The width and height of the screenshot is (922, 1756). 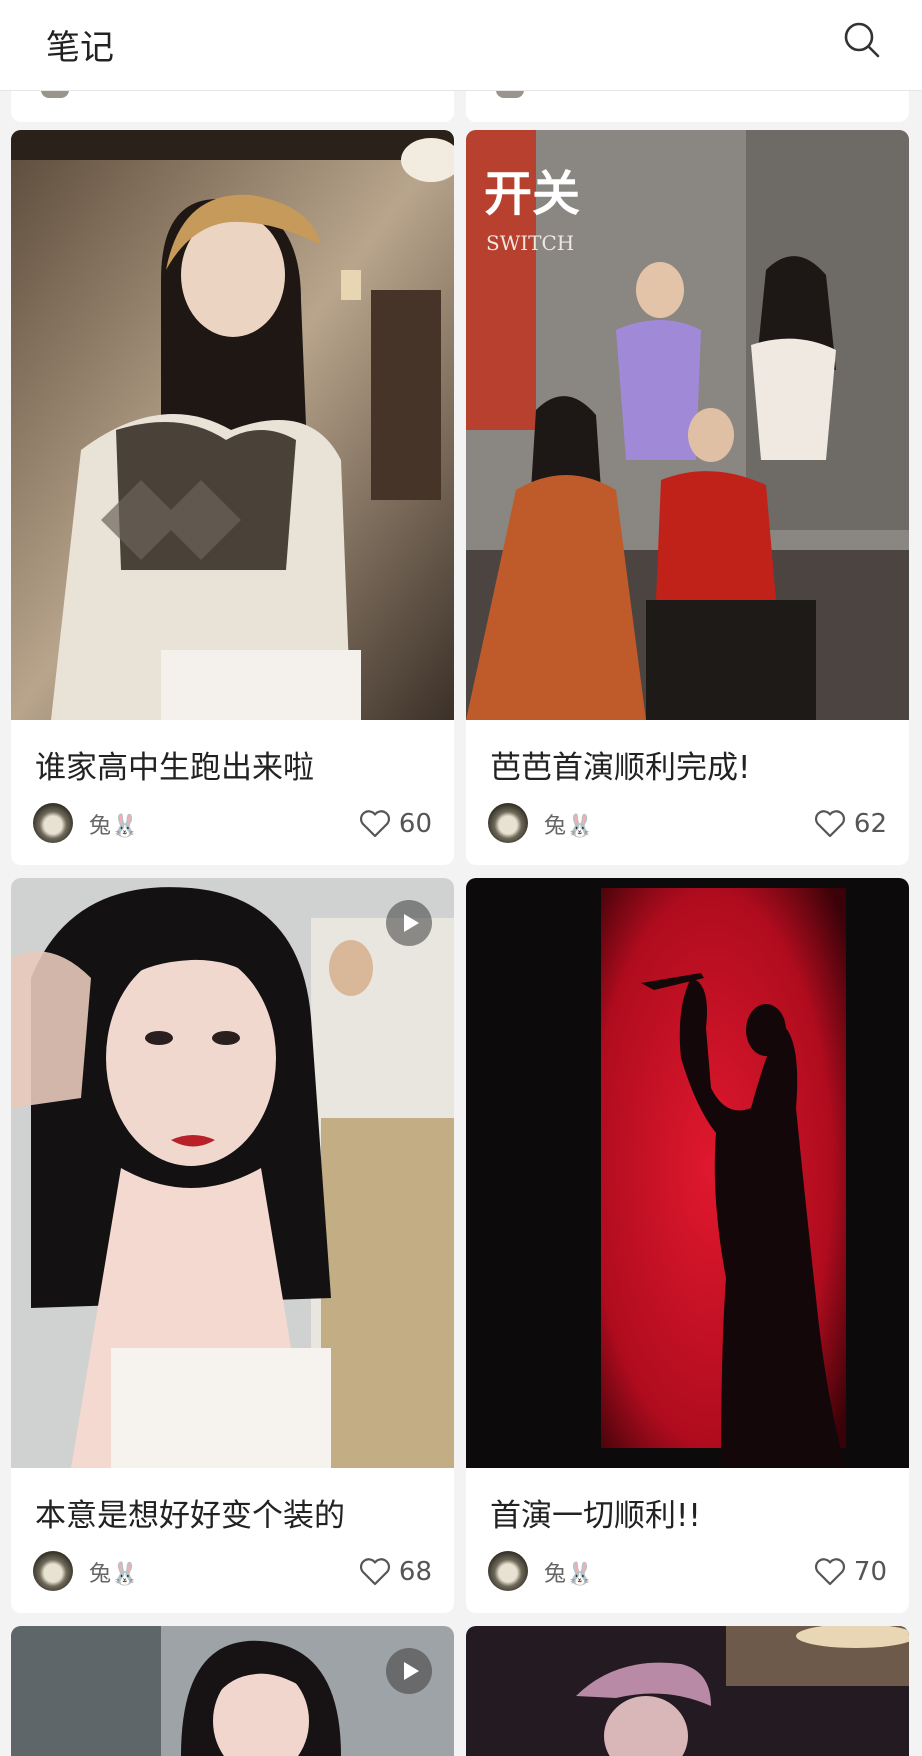 I want to click on like-count: 62, so click(x=870, y=824).